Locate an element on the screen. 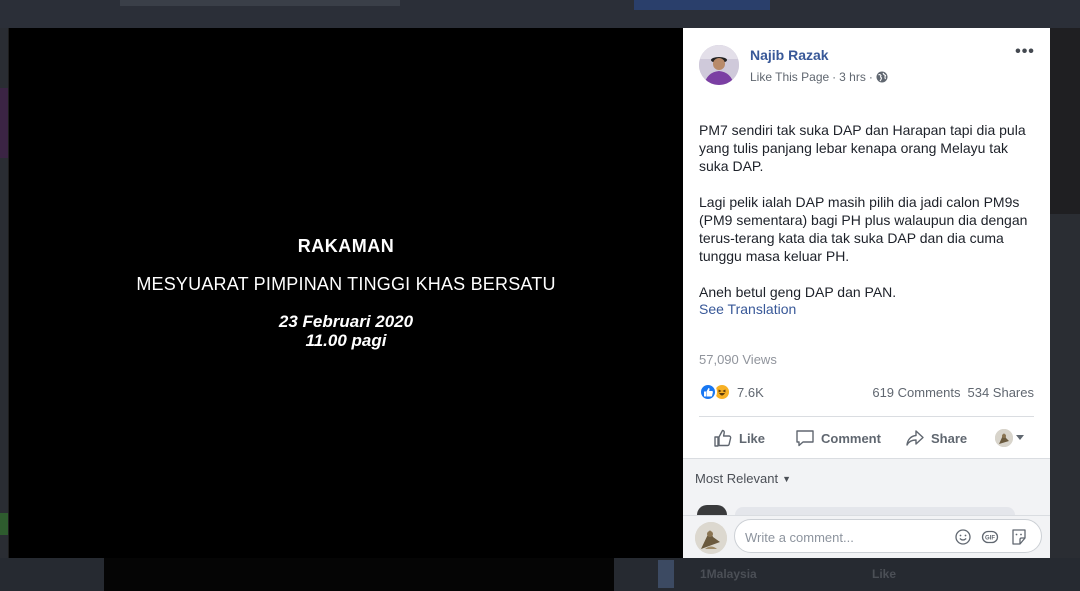  background-left-edge is located at coordinates (4, 293).